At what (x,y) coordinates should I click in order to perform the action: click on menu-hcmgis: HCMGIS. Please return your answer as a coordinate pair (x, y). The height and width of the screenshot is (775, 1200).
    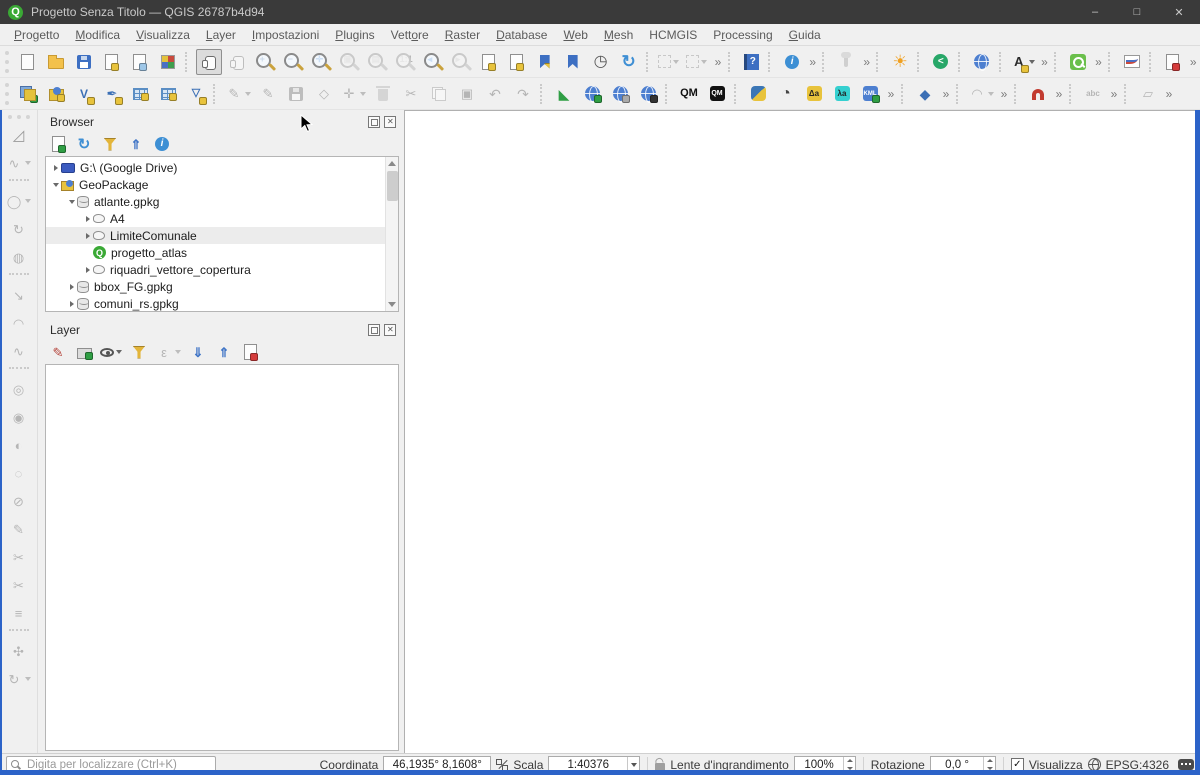
    Looking at the image, I should click on (673, 35).